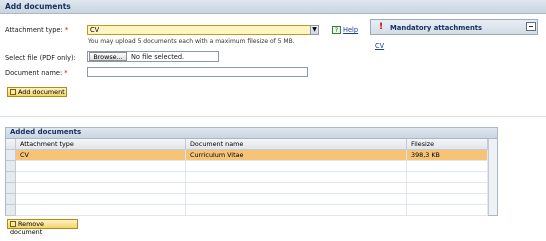 The width and height of the screenshot is (546, 241). Describe the element at coordinates (13, 92) in the screenshot. I see `add-icon` at that location.